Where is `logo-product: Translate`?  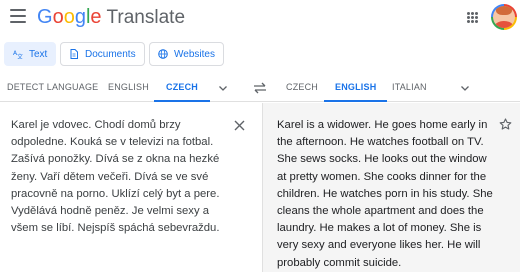 logo-product: Translate is located at coordinates (146, 17).